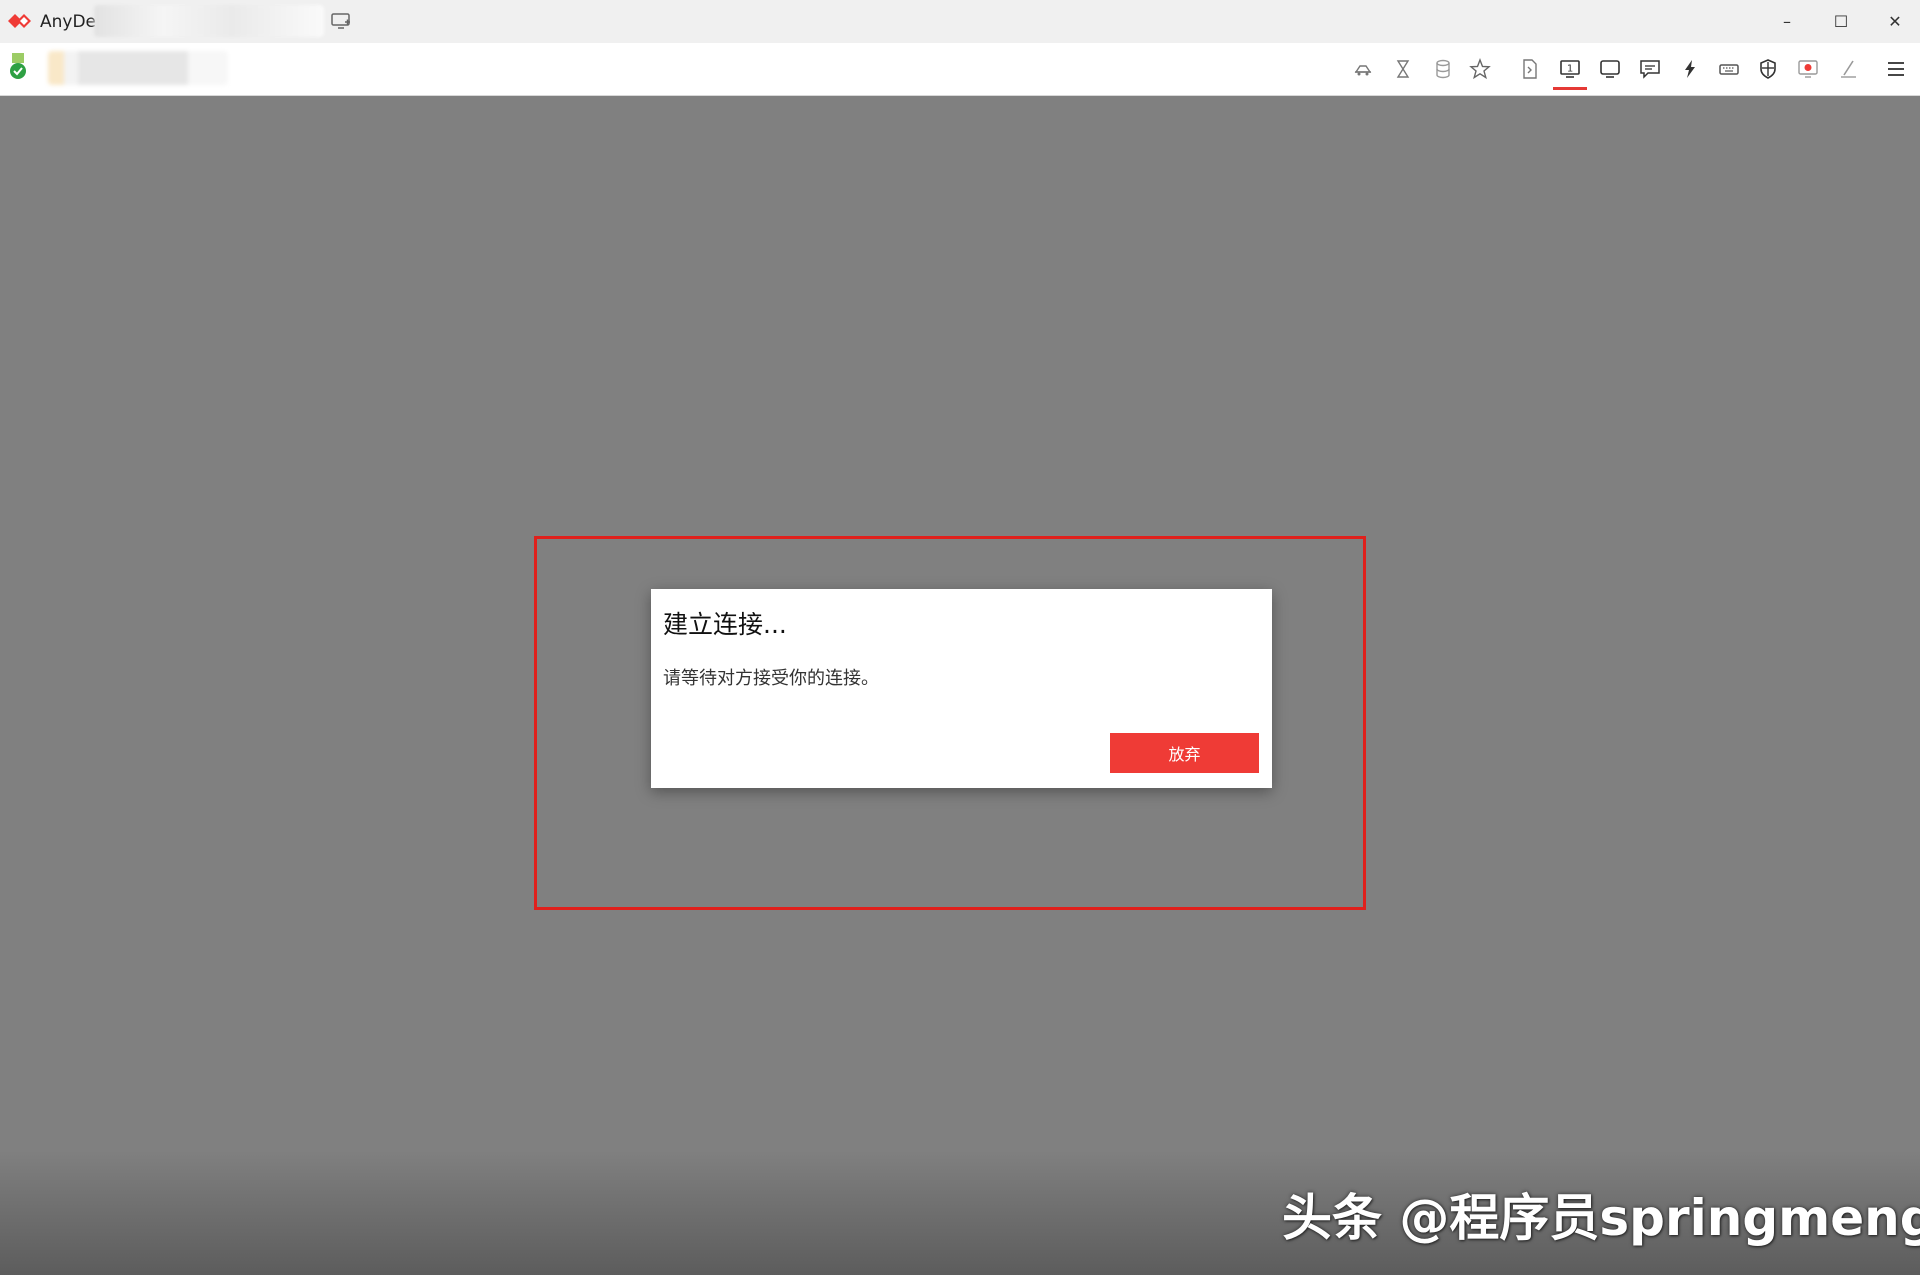  What do you see at coordinates (1610, 69) in the screenshot?
I see `display-icon` at bounding box center [1610, 69].